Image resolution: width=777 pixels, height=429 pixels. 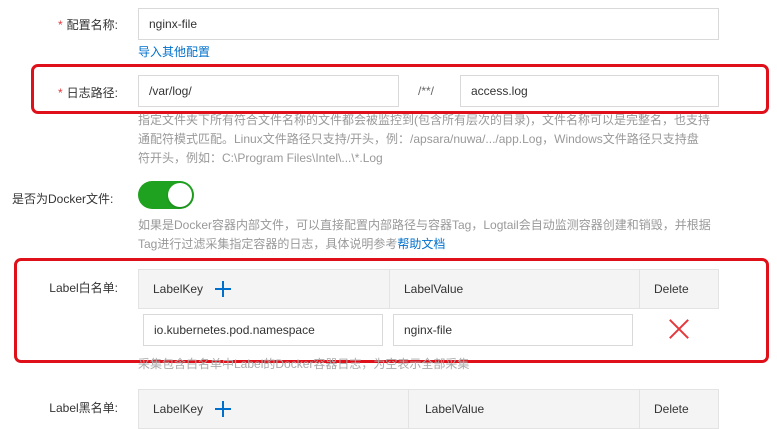 I want to click on blacklist-header-value: LabelValue, so click(x=523, y=409).